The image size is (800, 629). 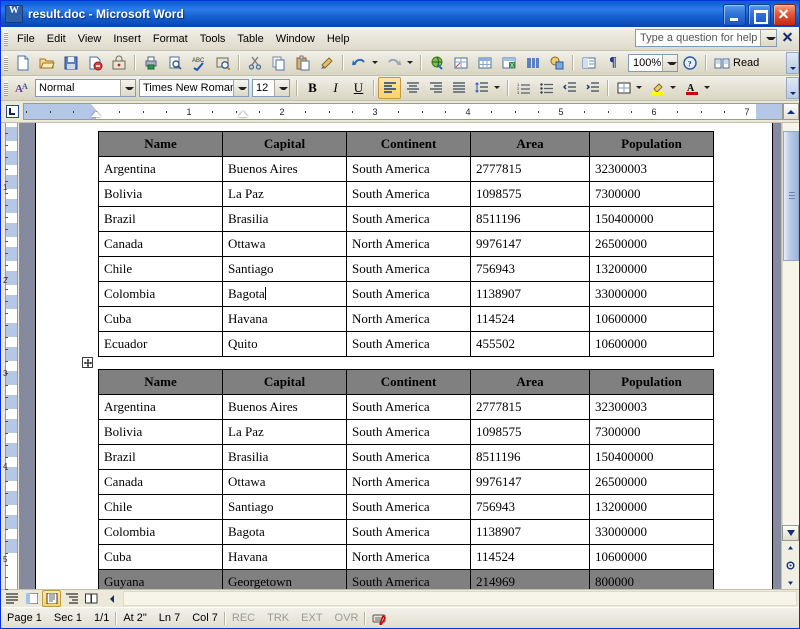 I want to click on scroll-down-button, so click(x=790, y=533).